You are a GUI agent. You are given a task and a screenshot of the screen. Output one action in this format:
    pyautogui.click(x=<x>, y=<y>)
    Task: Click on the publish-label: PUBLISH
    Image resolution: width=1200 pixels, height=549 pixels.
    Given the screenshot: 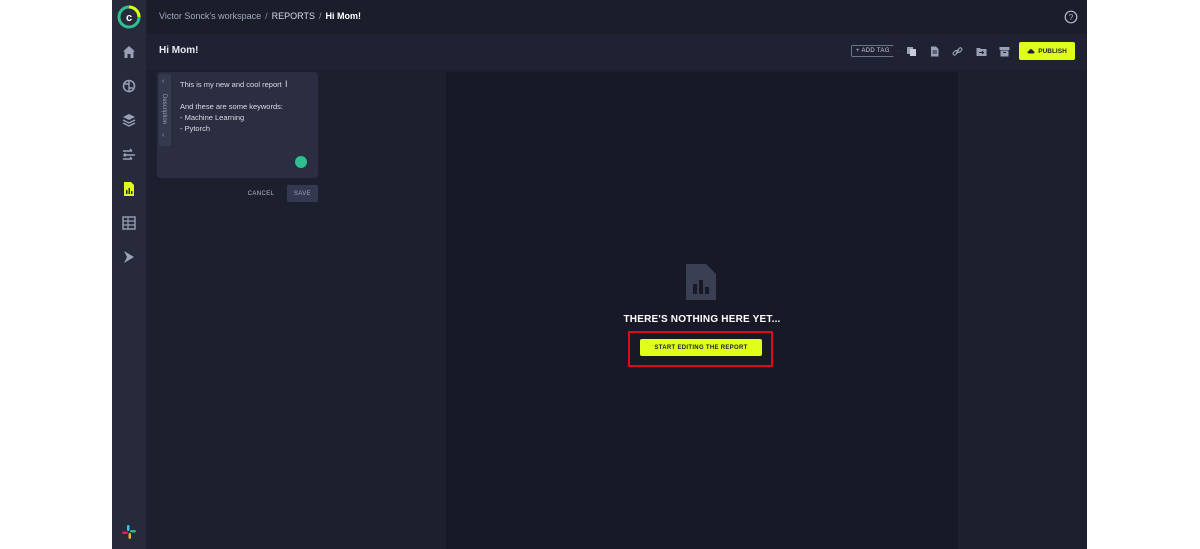 What is the action you would take?
    pyautogui.click(x=1052, y=51)
    